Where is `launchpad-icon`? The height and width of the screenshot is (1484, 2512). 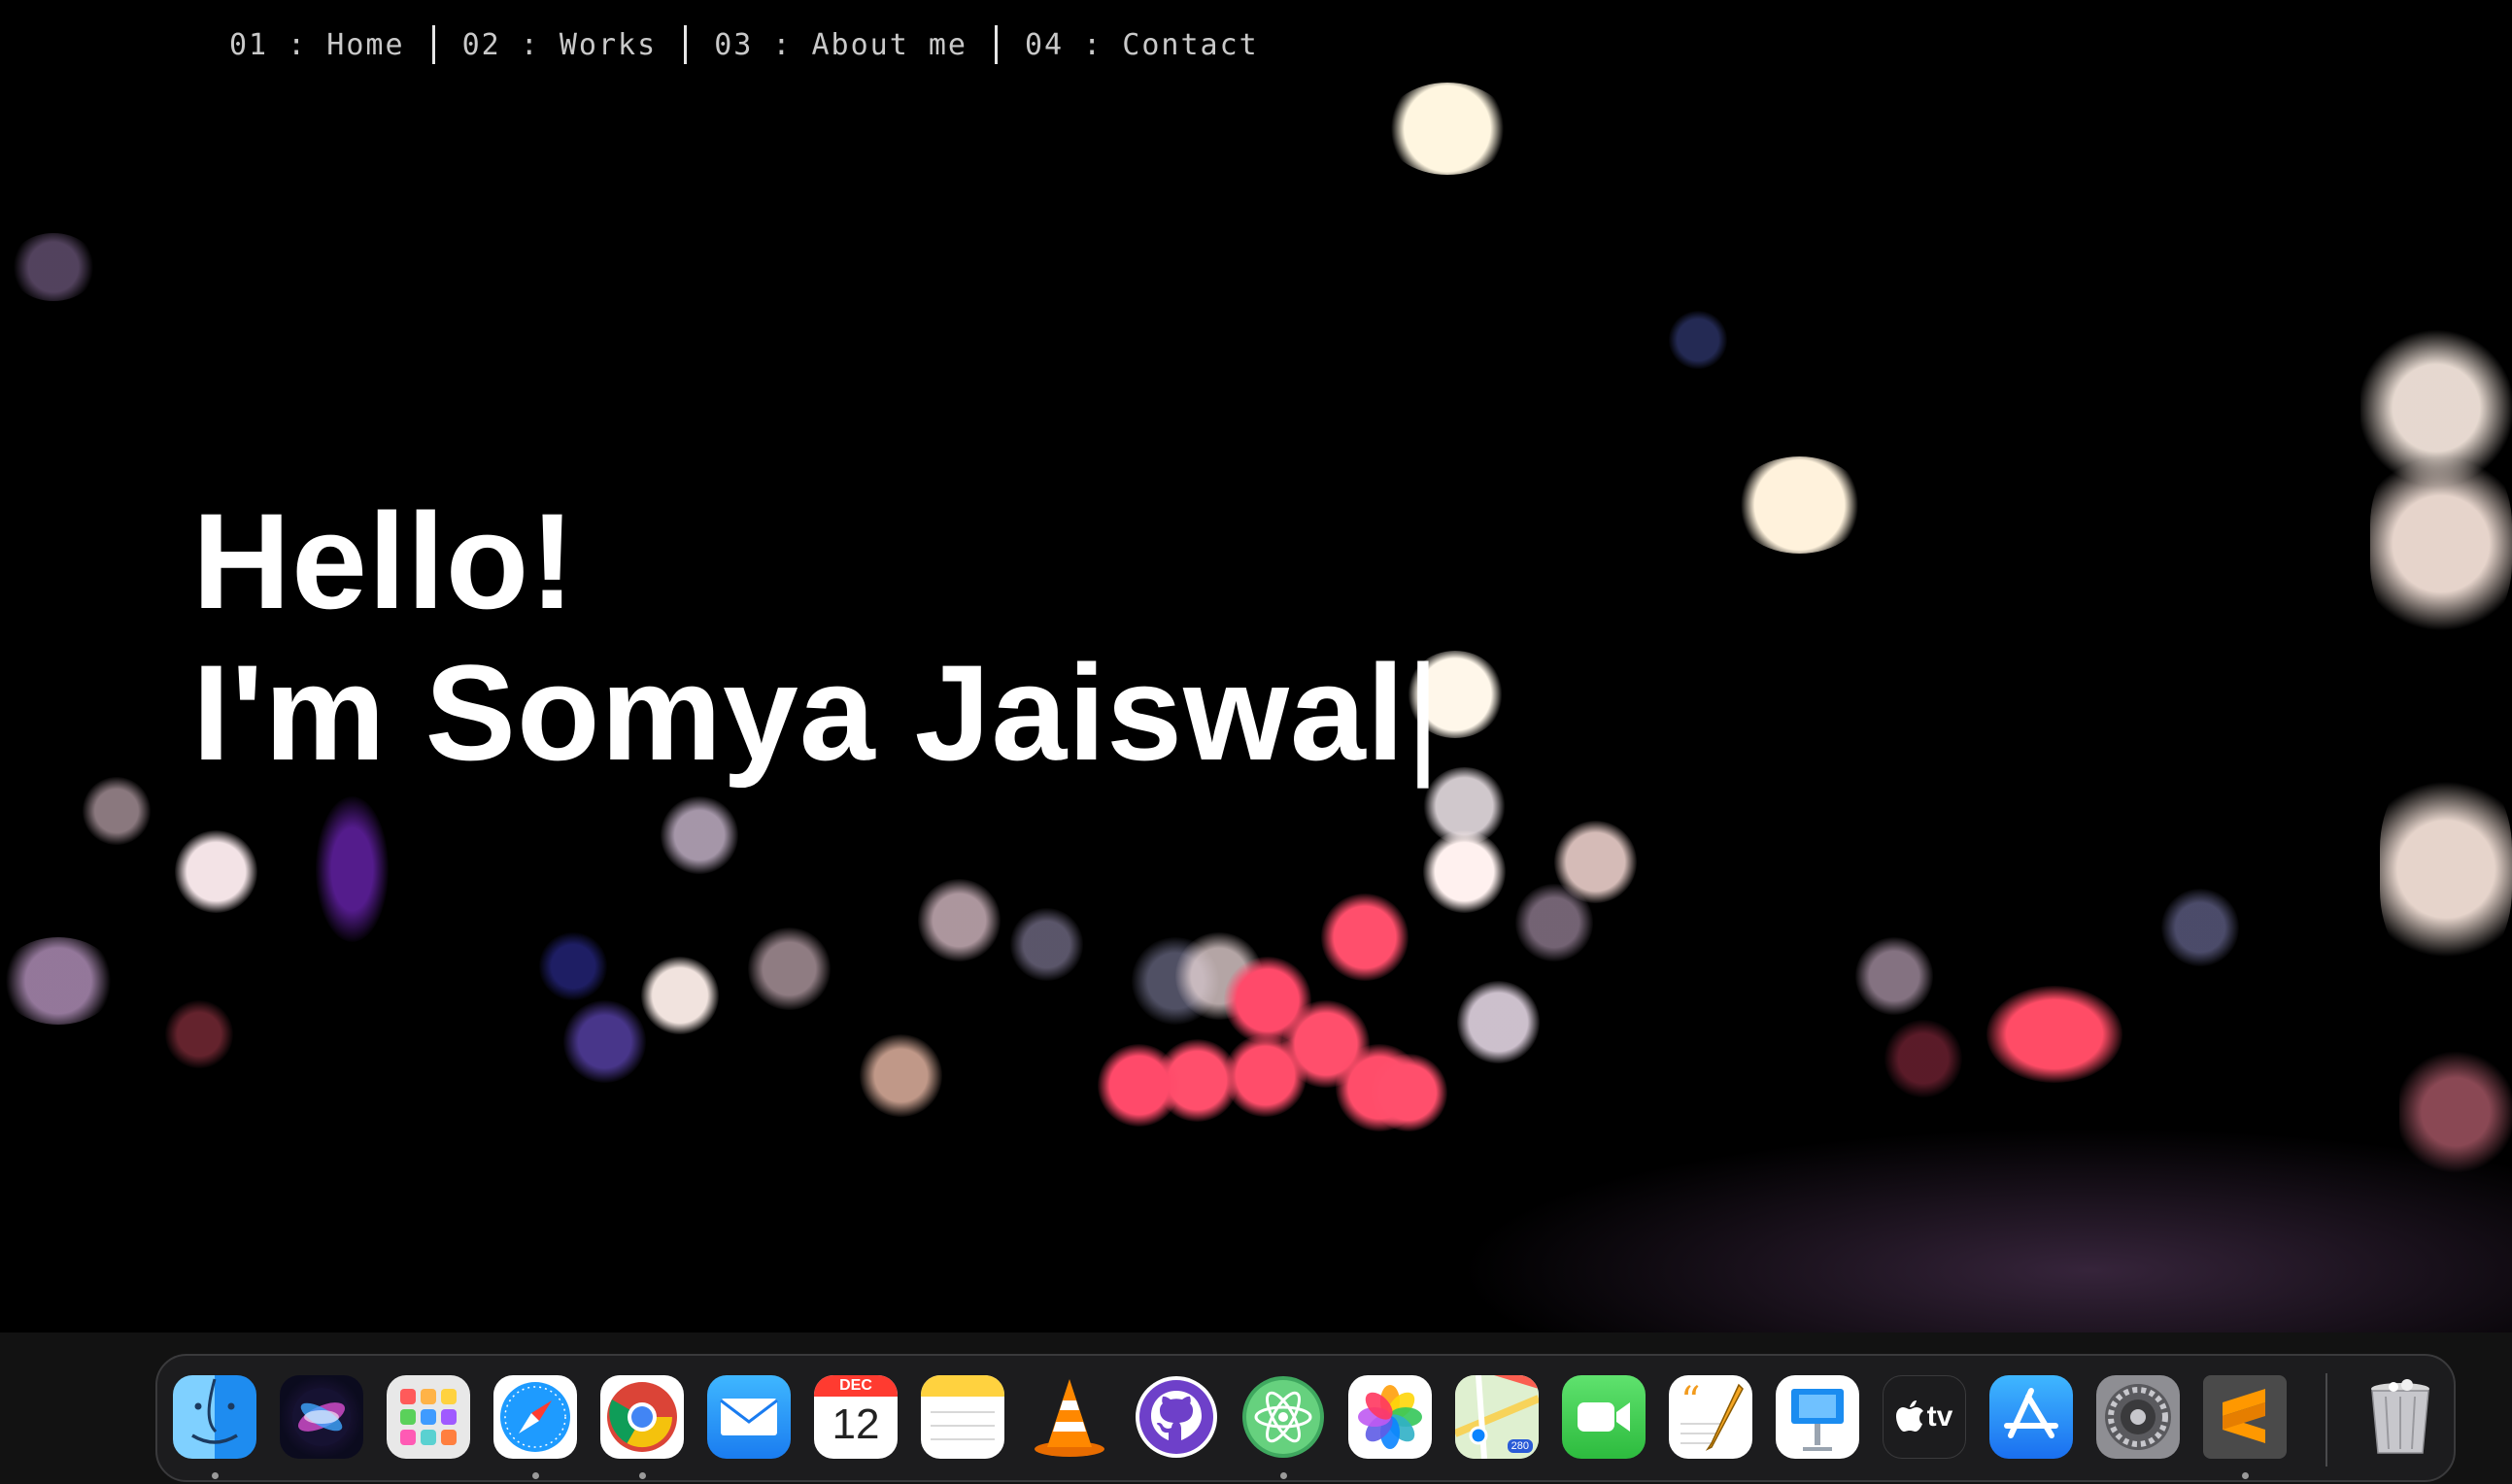
launchpad-icon is located at coordinates (428, 1417).